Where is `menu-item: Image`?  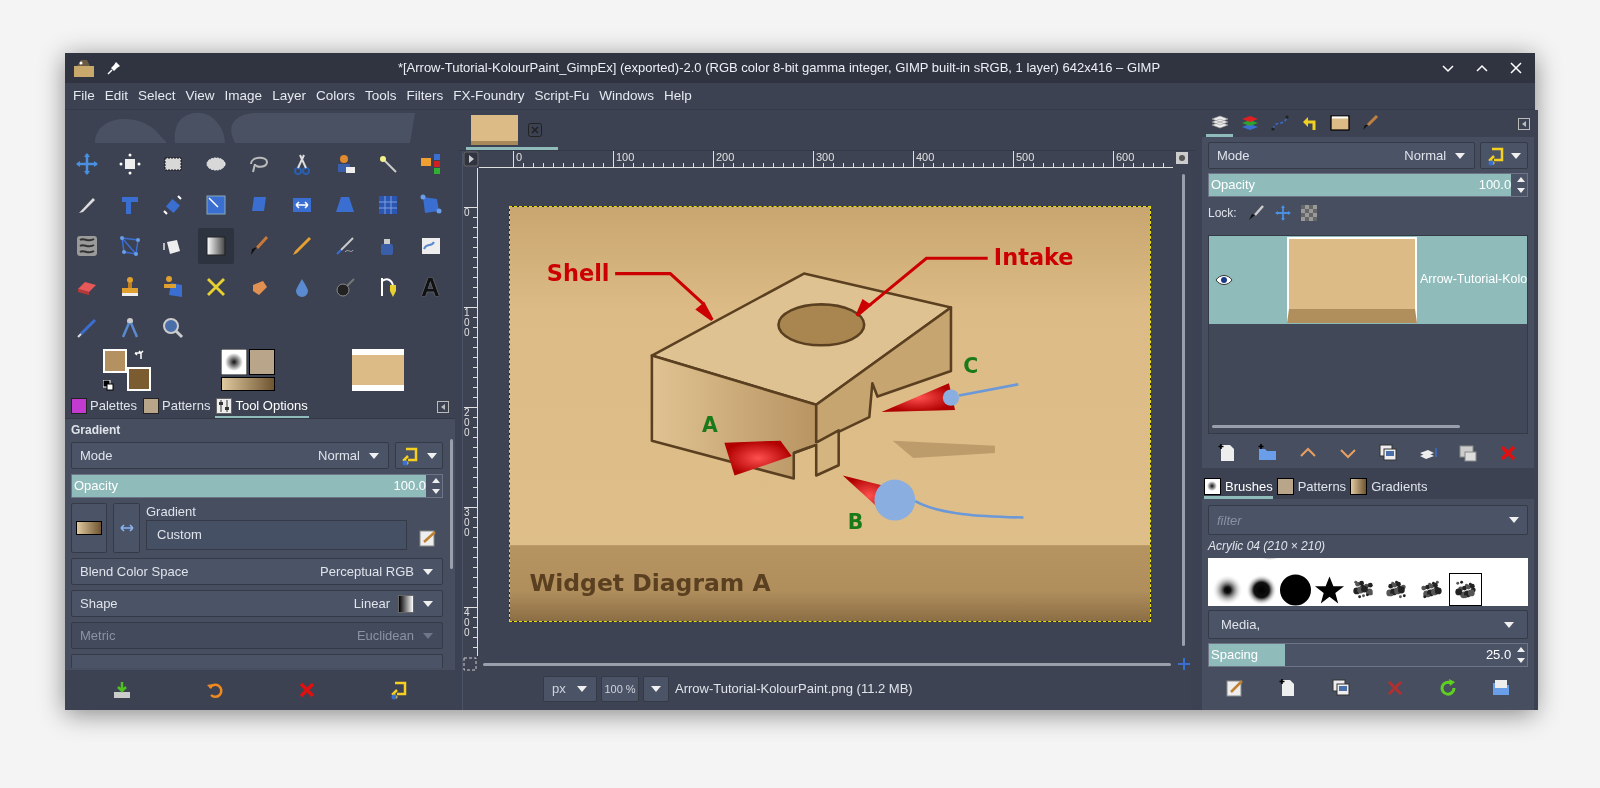 menu-item: Image is located at coordinates (243, 96).